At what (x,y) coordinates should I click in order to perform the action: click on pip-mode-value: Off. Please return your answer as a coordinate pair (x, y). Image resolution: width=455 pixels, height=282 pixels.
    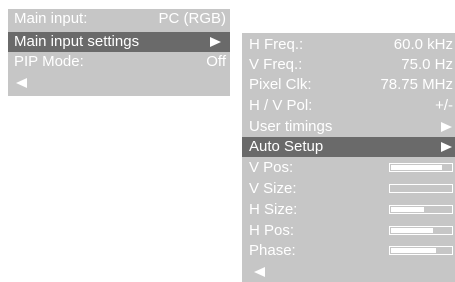
    Looking at the image, I should click on (216, 61).